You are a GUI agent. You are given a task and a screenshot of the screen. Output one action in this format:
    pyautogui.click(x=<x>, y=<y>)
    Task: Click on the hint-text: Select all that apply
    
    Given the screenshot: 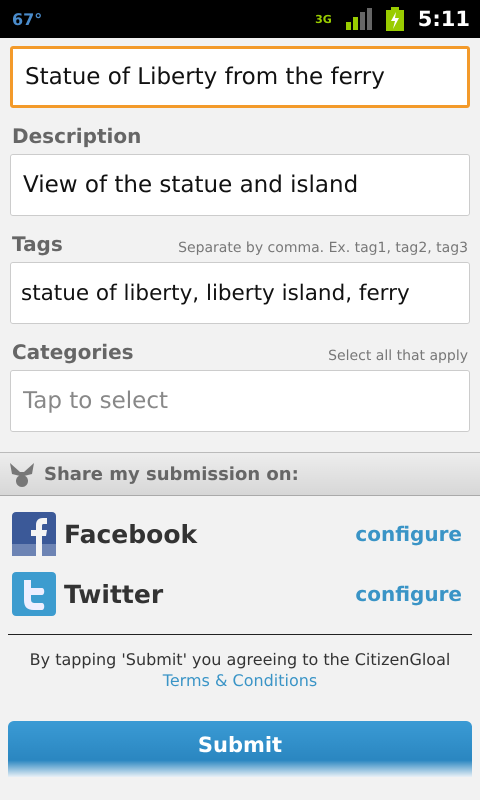 What is the action you would take?
    pyautogui.click(x=398, y=356)
    